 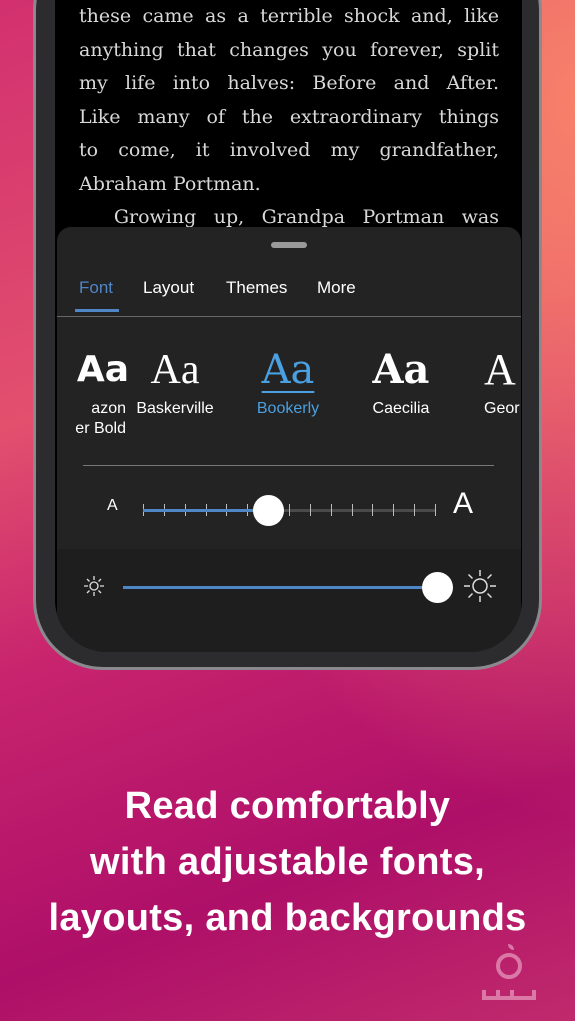 I want to click on watermark-logo, so click(x=509, y=972).